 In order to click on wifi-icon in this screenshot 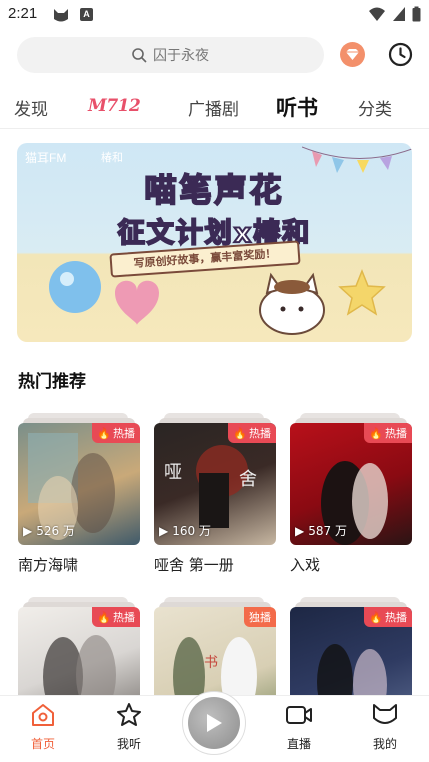, I will do `click(377, 14)`.